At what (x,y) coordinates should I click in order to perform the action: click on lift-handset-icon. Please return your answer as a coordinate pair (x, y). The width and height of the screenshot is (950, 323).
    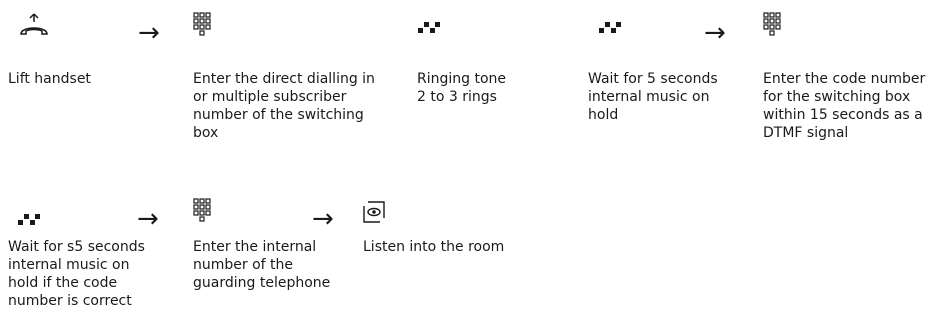
    Looking at the image, I should click on (34, 24).